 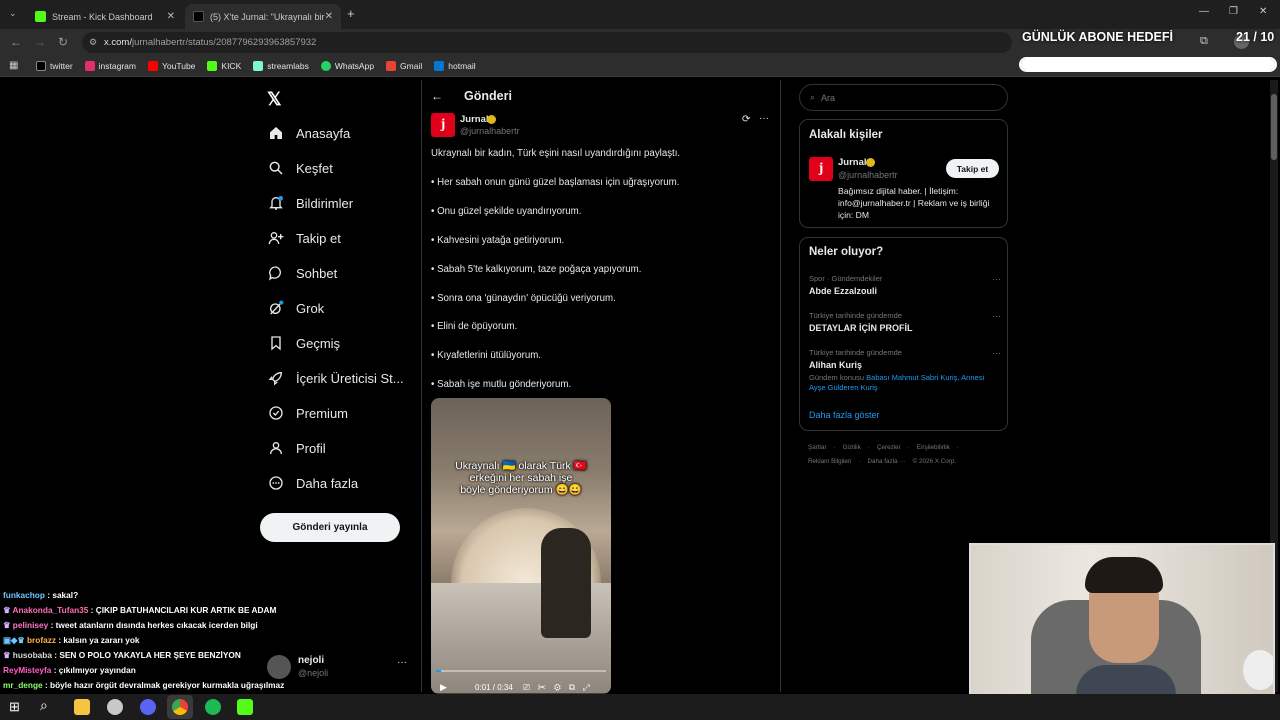 I want to click on bookmark-instagram: instagram, so click(x=110, y=66).